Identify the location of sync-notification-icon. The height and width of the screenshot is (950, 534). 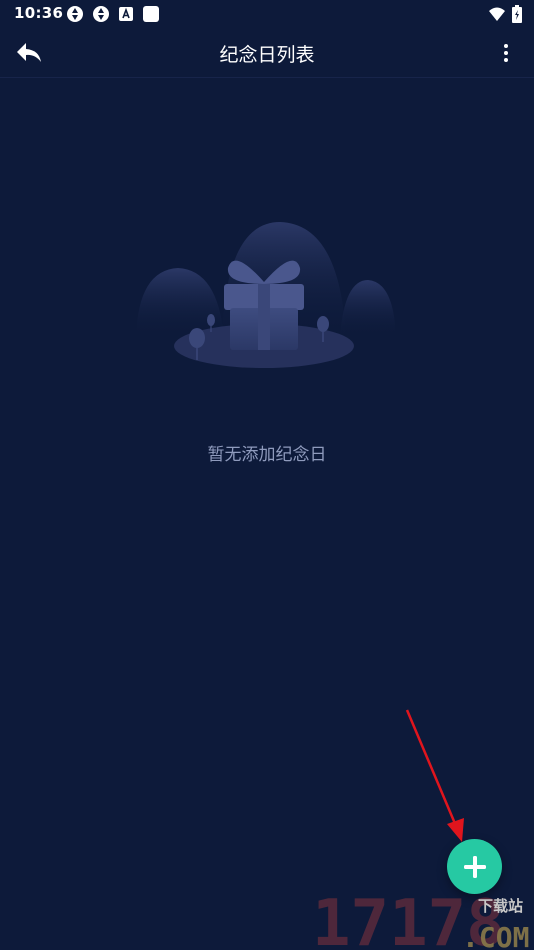
(75, 14).